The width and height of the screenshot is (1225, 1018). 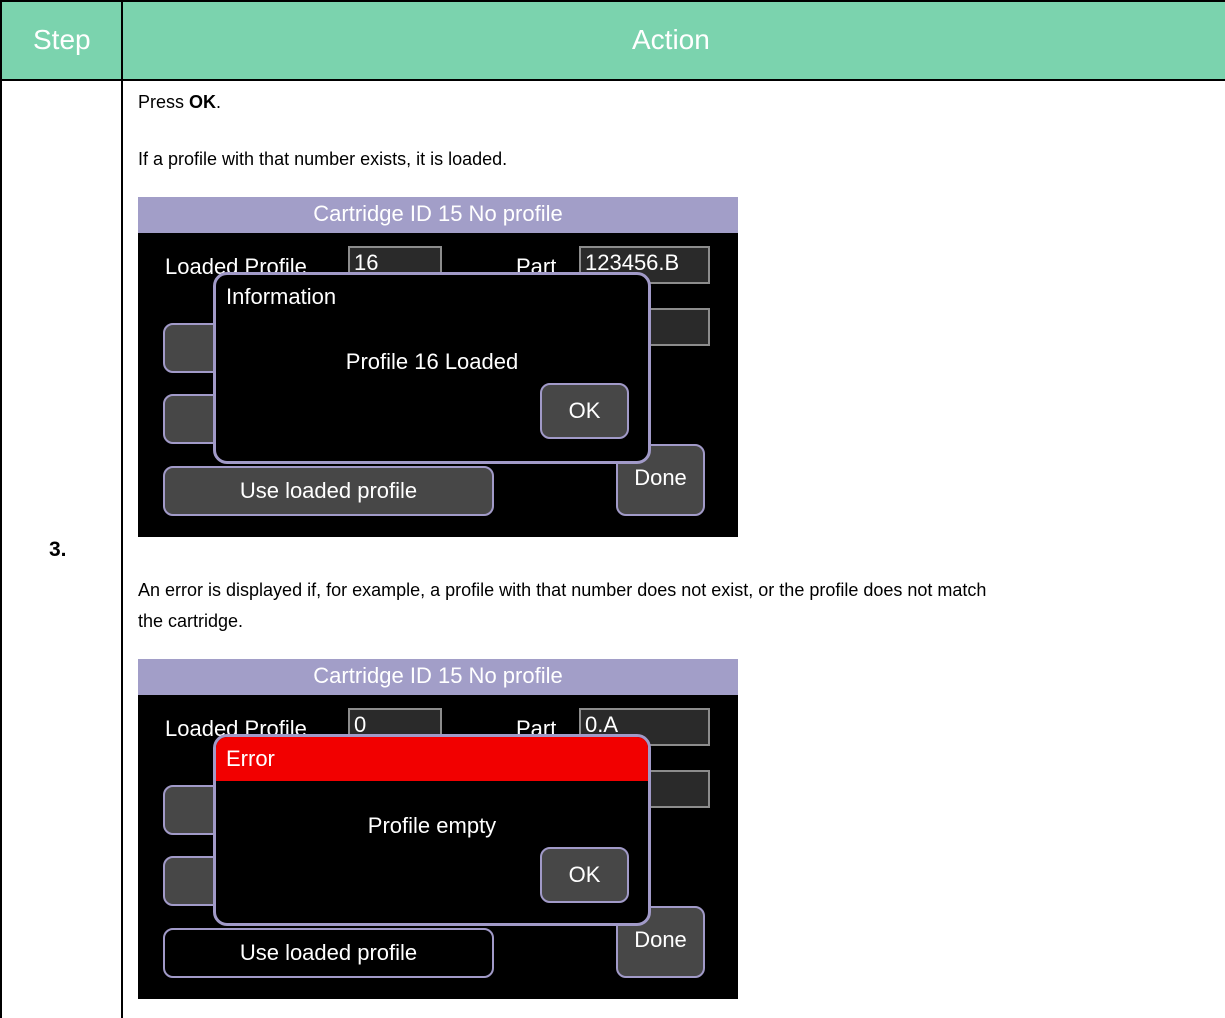 I want to click on press-suffix: ., so click(x=219, y=102).